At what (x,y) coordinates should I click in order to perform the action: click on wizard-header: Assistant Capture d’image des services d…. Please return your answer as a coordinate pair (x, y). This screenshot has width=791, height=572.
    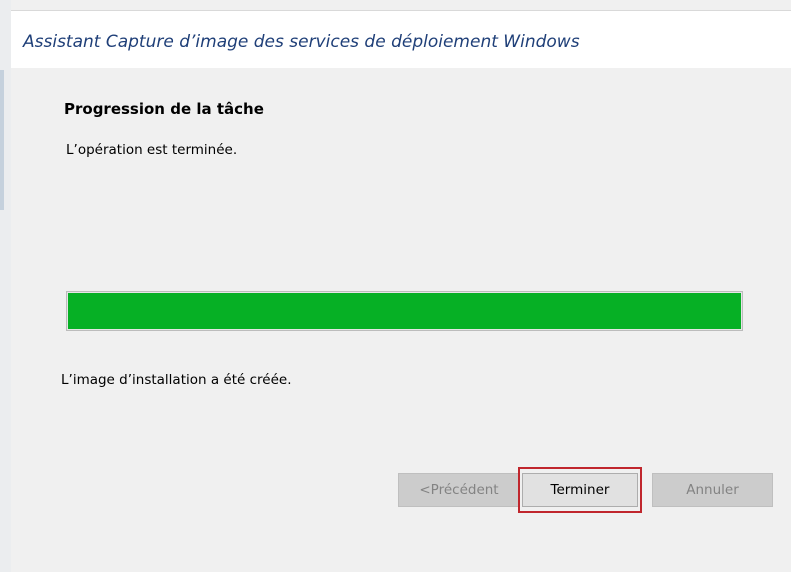
    Looking at the image, I should click on (401, 39).